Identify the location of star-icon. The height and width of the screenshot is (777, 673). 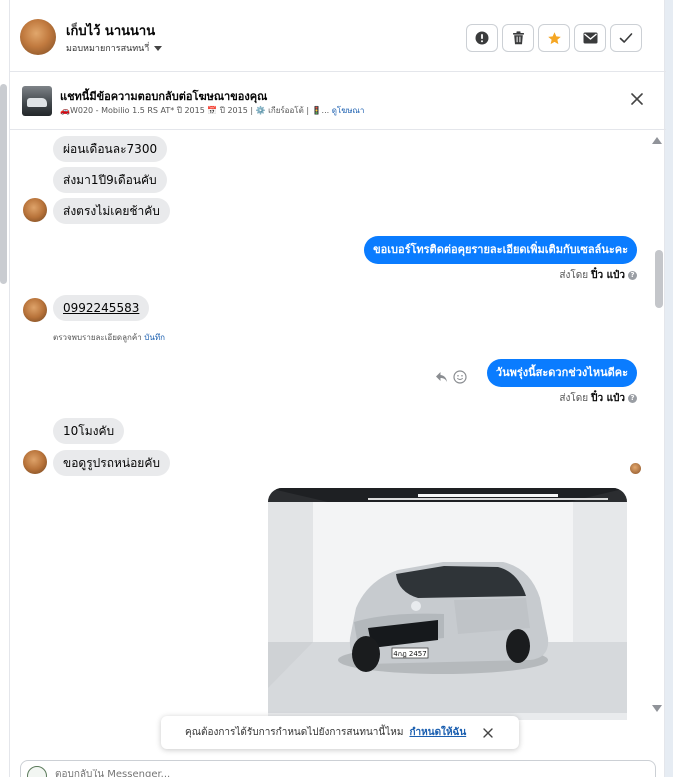
(554, 37).